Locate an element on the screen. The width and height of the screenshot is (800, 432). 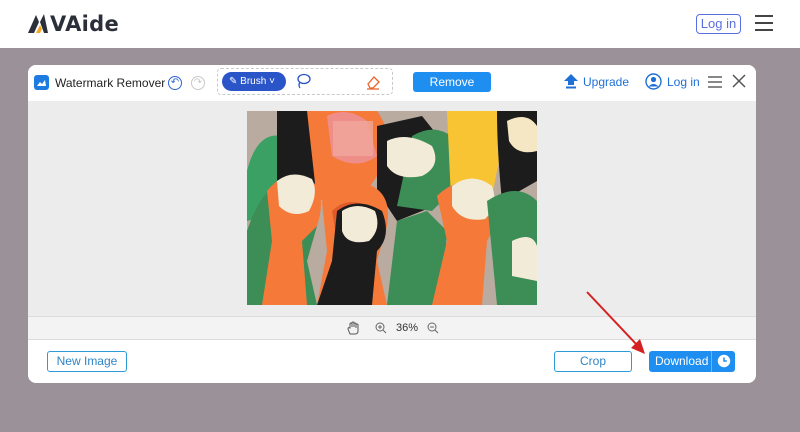
zoom-in-icon is located at coordinates (381, 328).